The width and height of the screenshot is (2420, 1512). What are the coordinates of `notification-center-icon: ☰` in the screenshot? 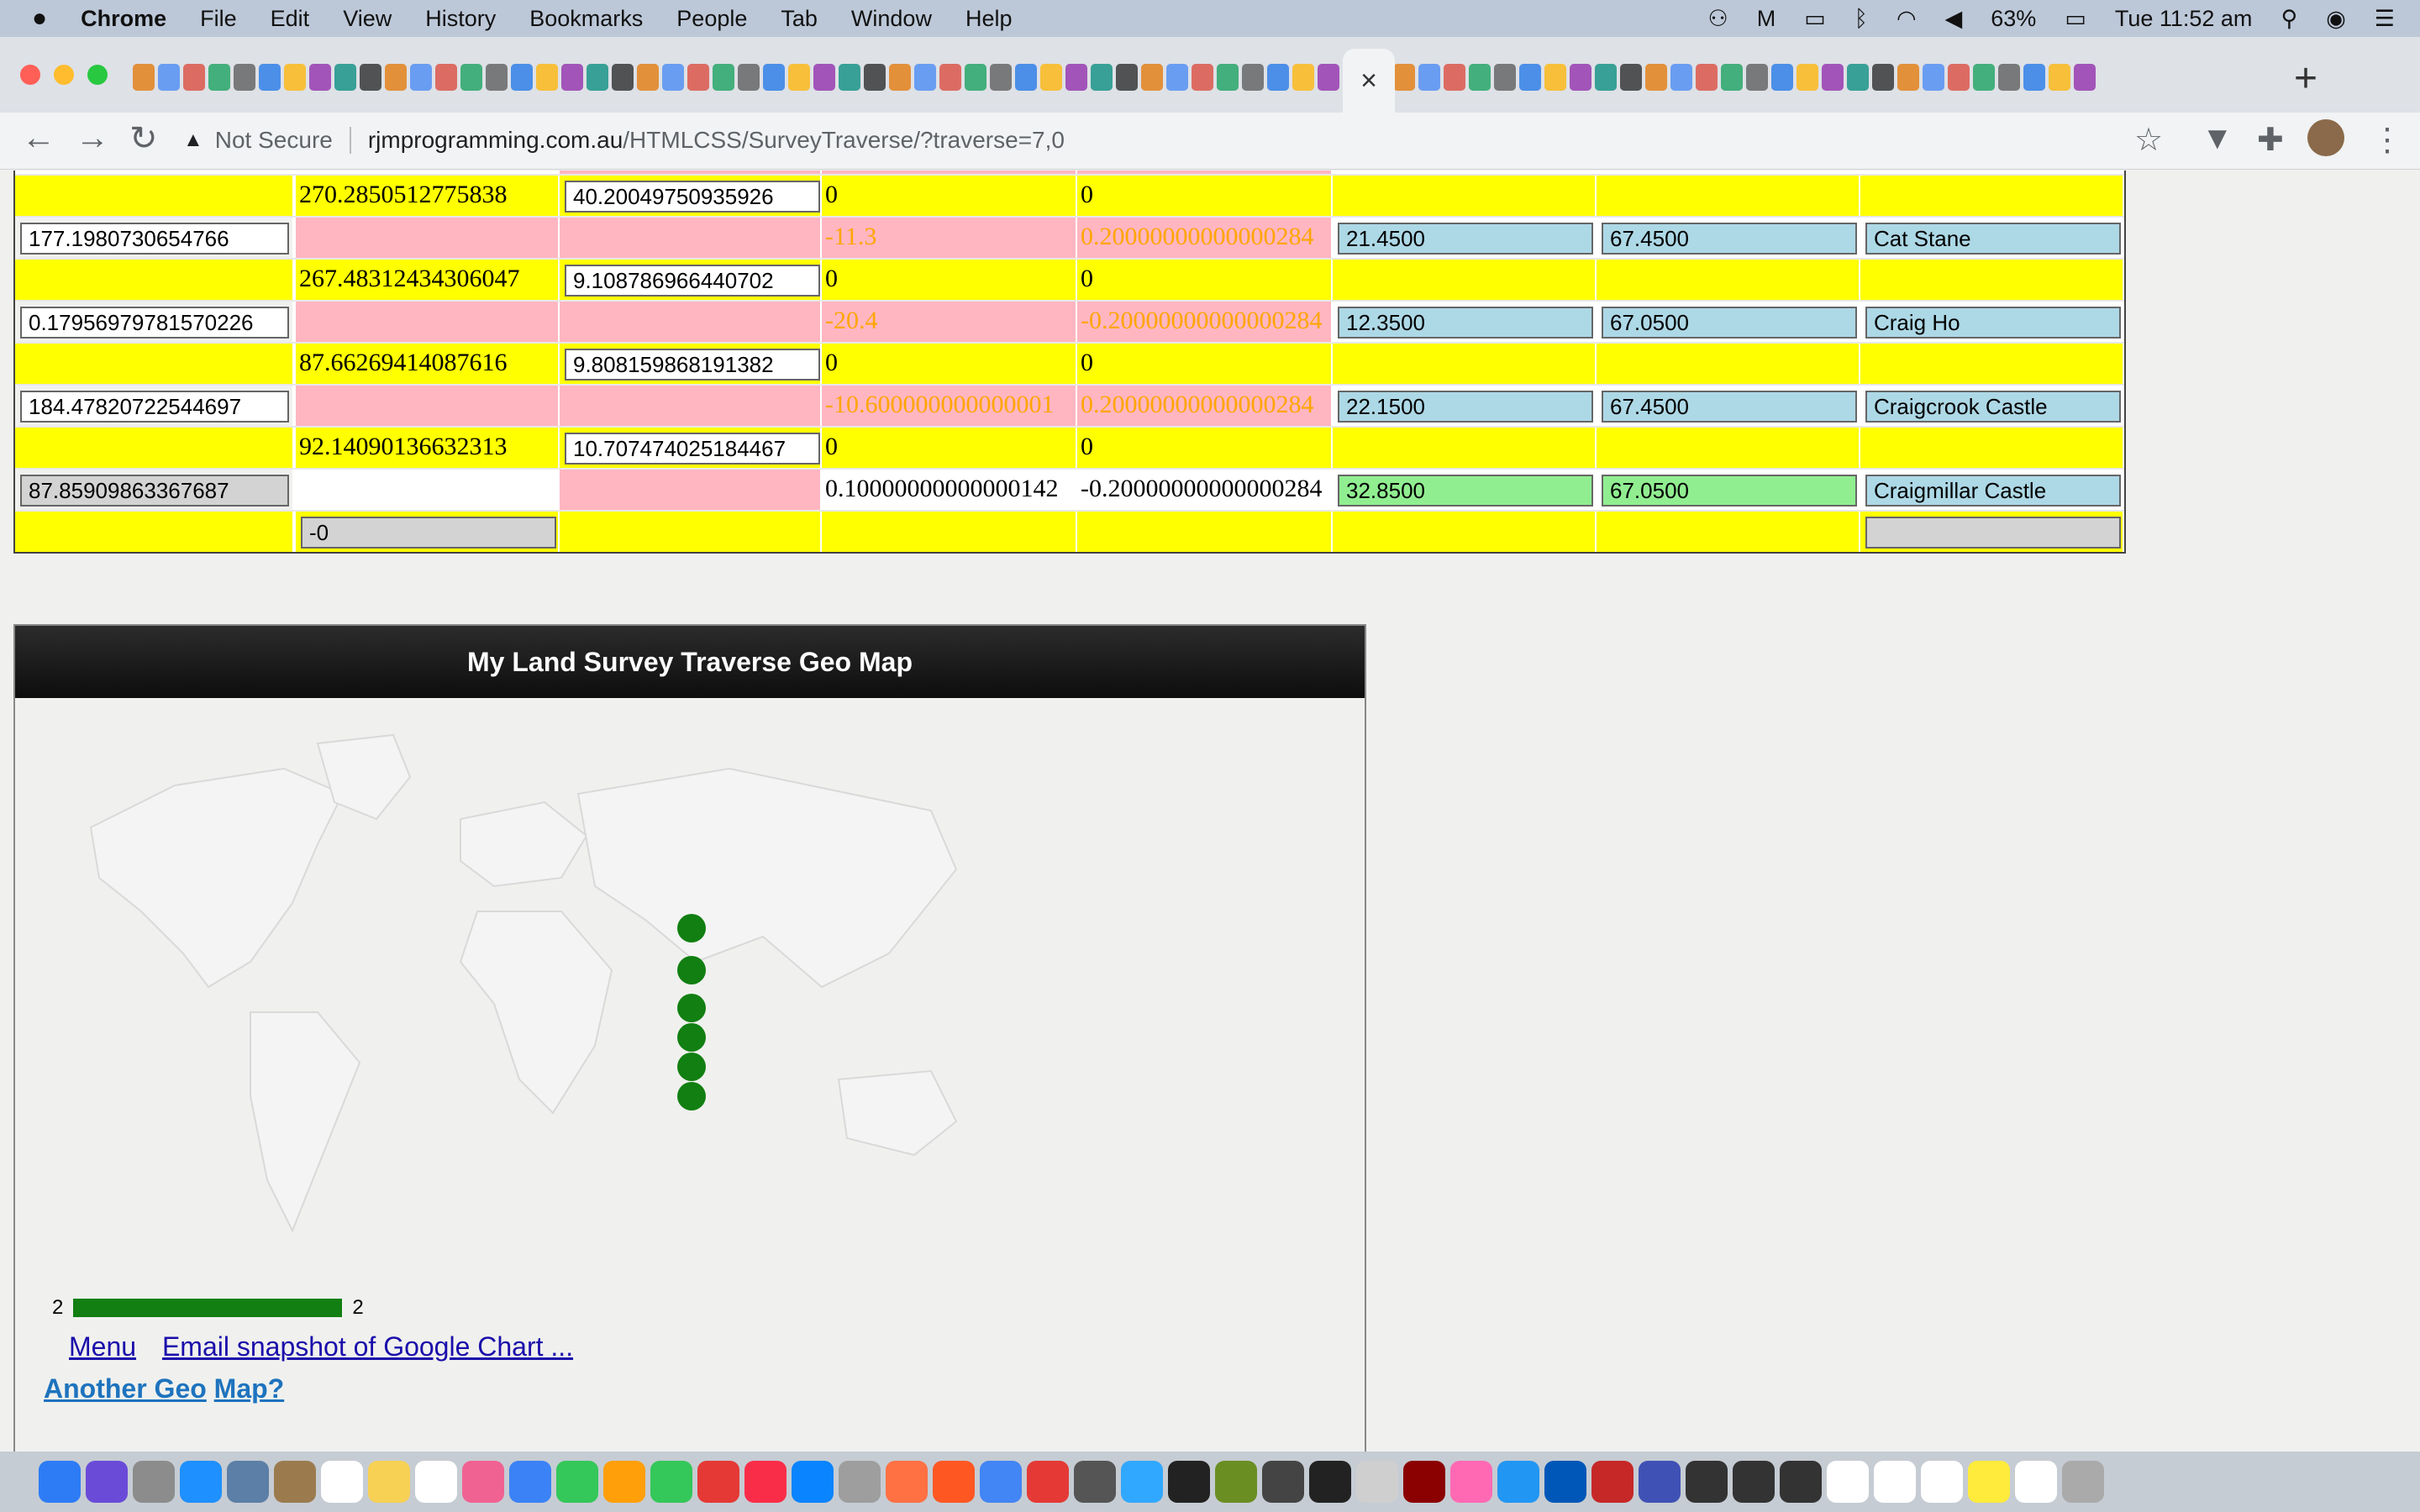 It's located at (2385, 19).